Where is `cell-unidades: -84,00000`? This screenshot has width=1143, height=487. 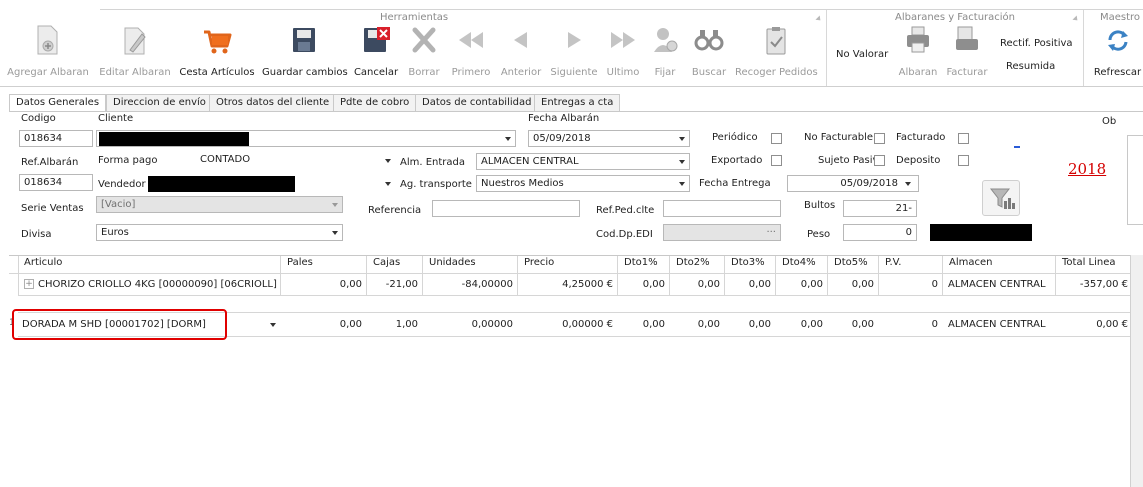
cell-unidades: -84,00000 is located at coordinates (468, 284).